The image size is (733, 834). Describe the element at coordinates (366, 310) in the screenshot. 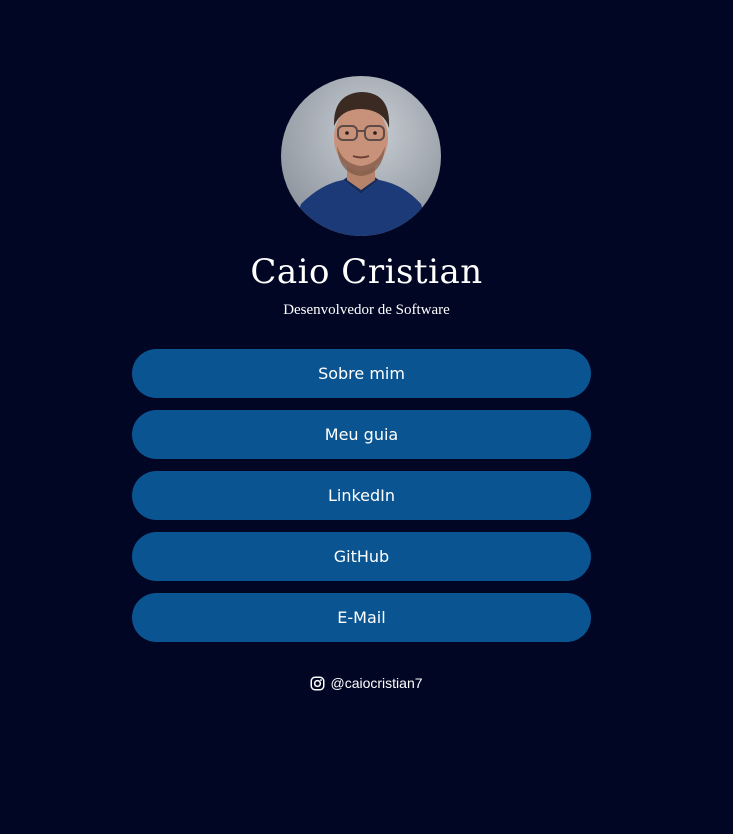

I see `profile-role: Desenvolvedor de Software` at that location.